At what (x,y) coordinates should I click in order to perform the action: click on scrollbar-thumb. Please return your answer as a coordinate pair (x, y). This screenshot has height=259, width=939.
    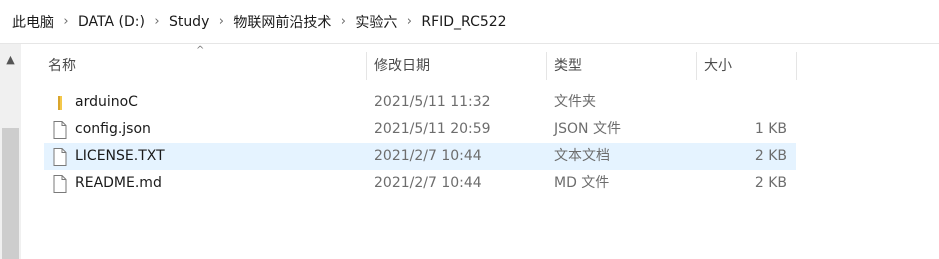
    Looking at the image, I should click on (10, 193).